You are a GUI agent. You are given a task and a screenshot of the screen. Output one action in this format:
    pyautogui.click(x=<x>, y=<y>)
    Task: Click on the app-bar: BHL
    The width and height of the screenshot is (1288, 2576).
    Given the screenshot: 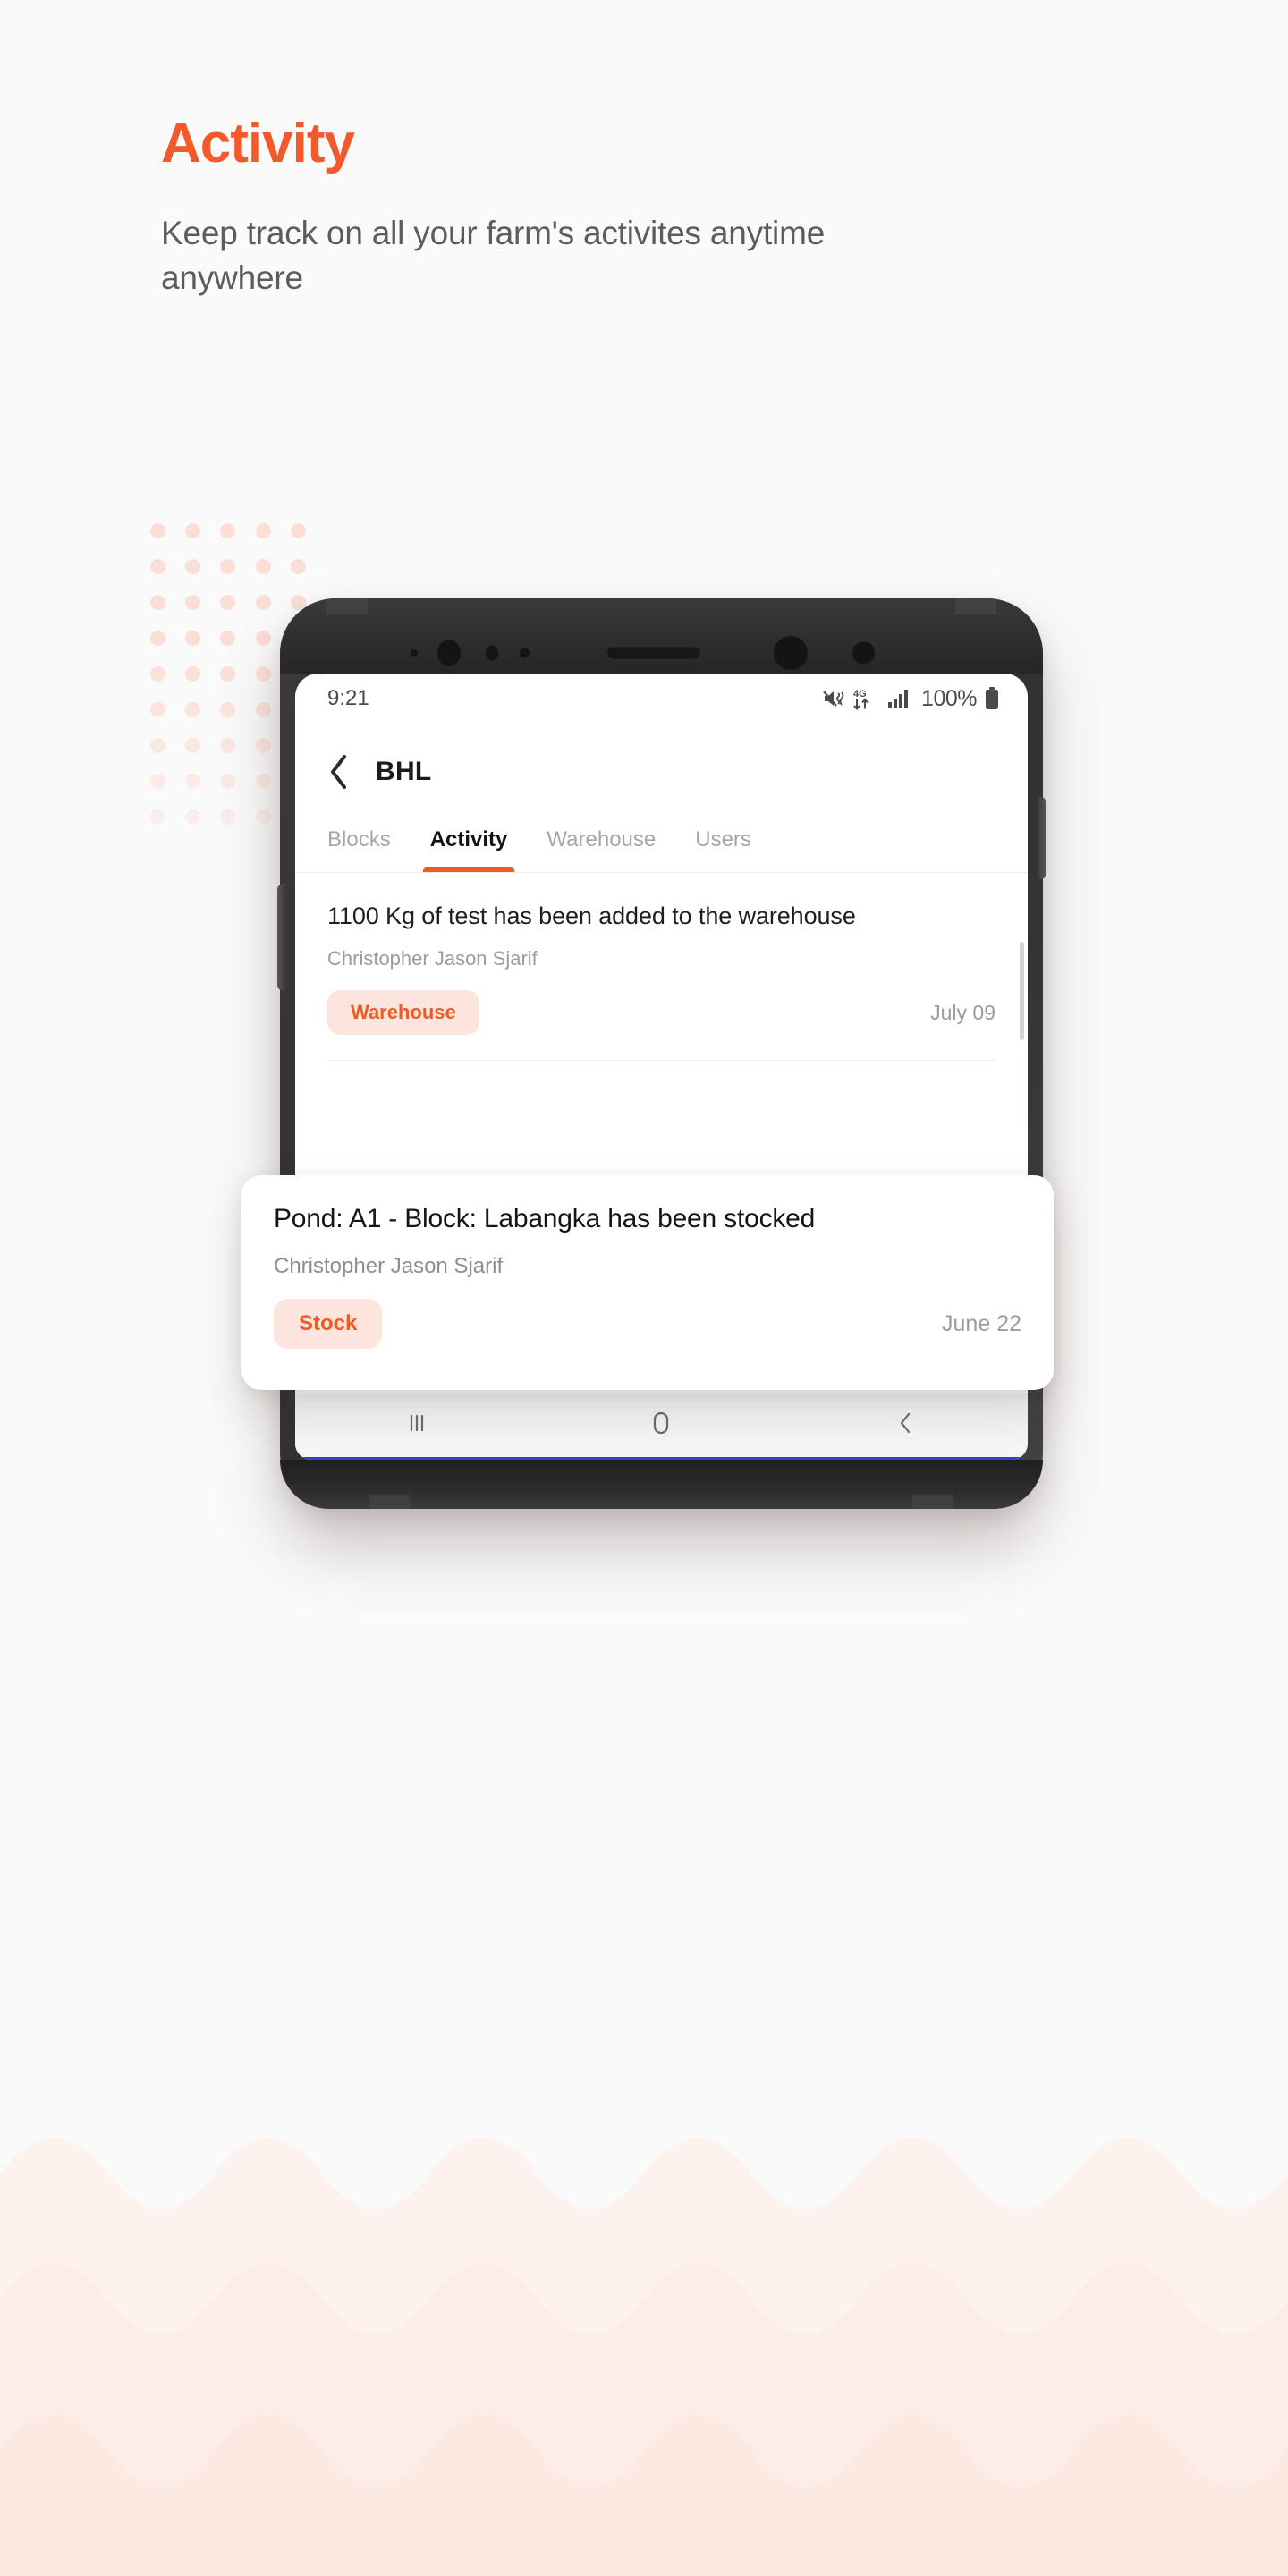 What is the action you would take?
    pyautogui.click(x=661, y=770)
    